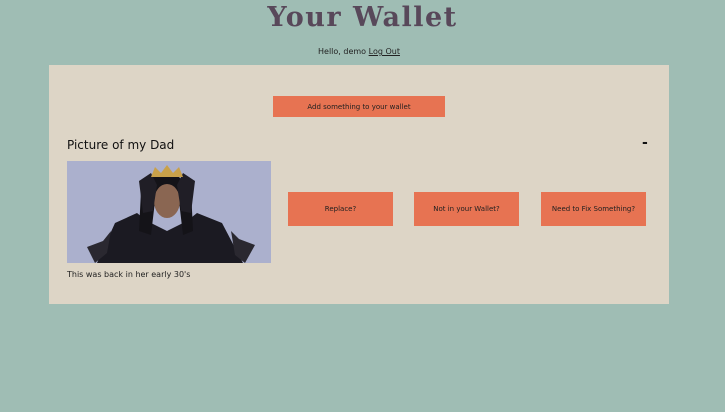  Describe the element at coordinates (340, 209) in the screenshot. I see `replace-button: Replace?` at that location.